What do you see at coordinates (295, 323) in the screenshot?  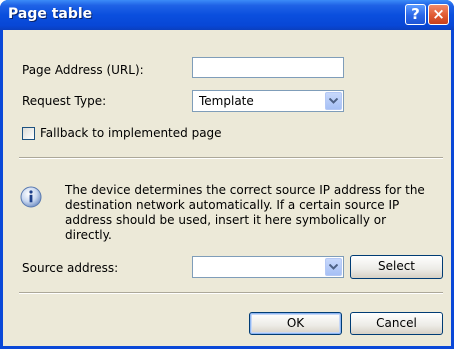 I see `ok-button: OK` at bounding box center [295, 323].